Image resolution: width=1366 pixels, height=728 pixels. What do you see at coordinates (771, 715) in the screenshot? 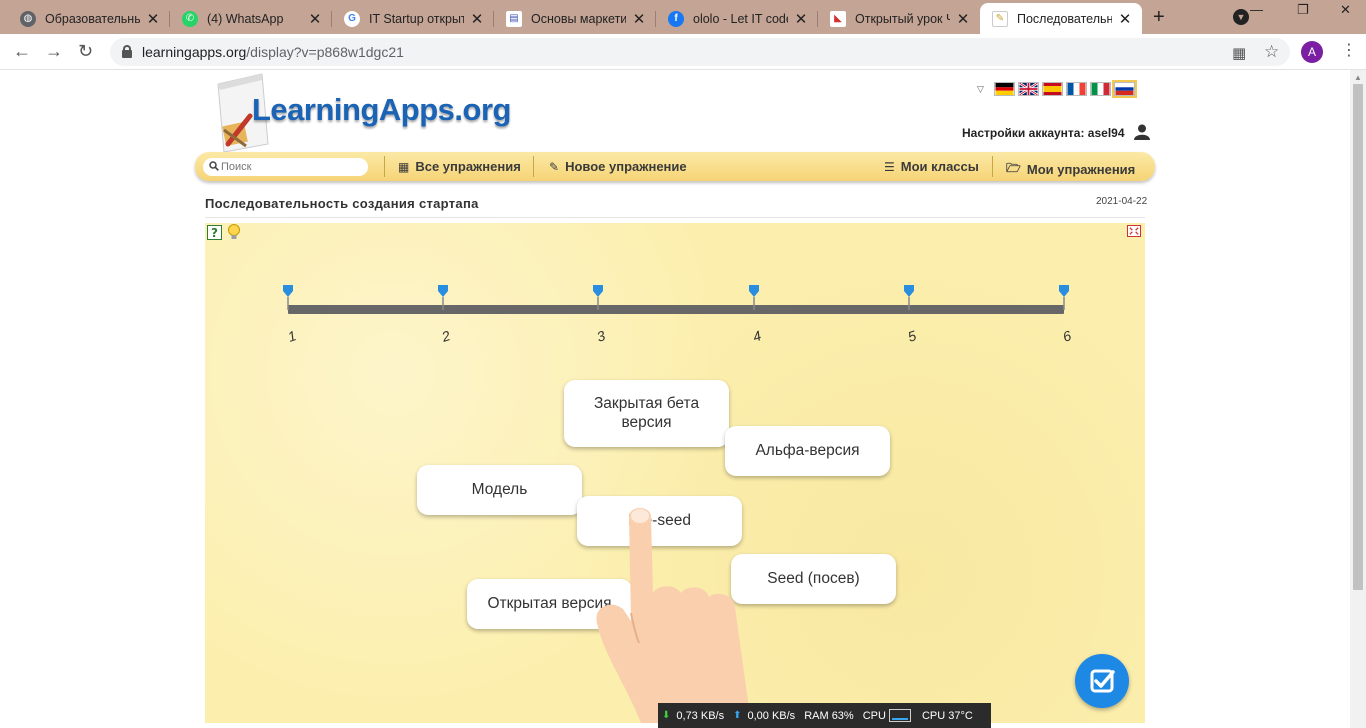
I see `upload-speed: 0,00 KB/s` at bounding box center [771, 715].